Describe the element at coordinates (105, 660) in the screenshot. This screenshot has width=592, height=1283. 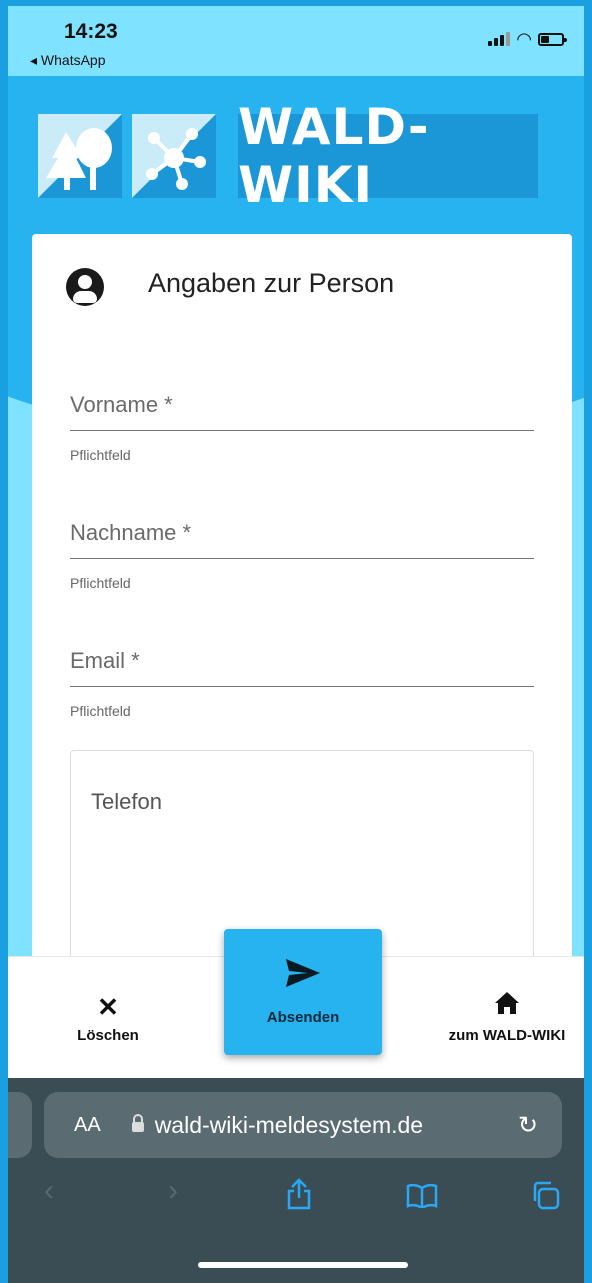
I see `email-label: Email *` at that location.